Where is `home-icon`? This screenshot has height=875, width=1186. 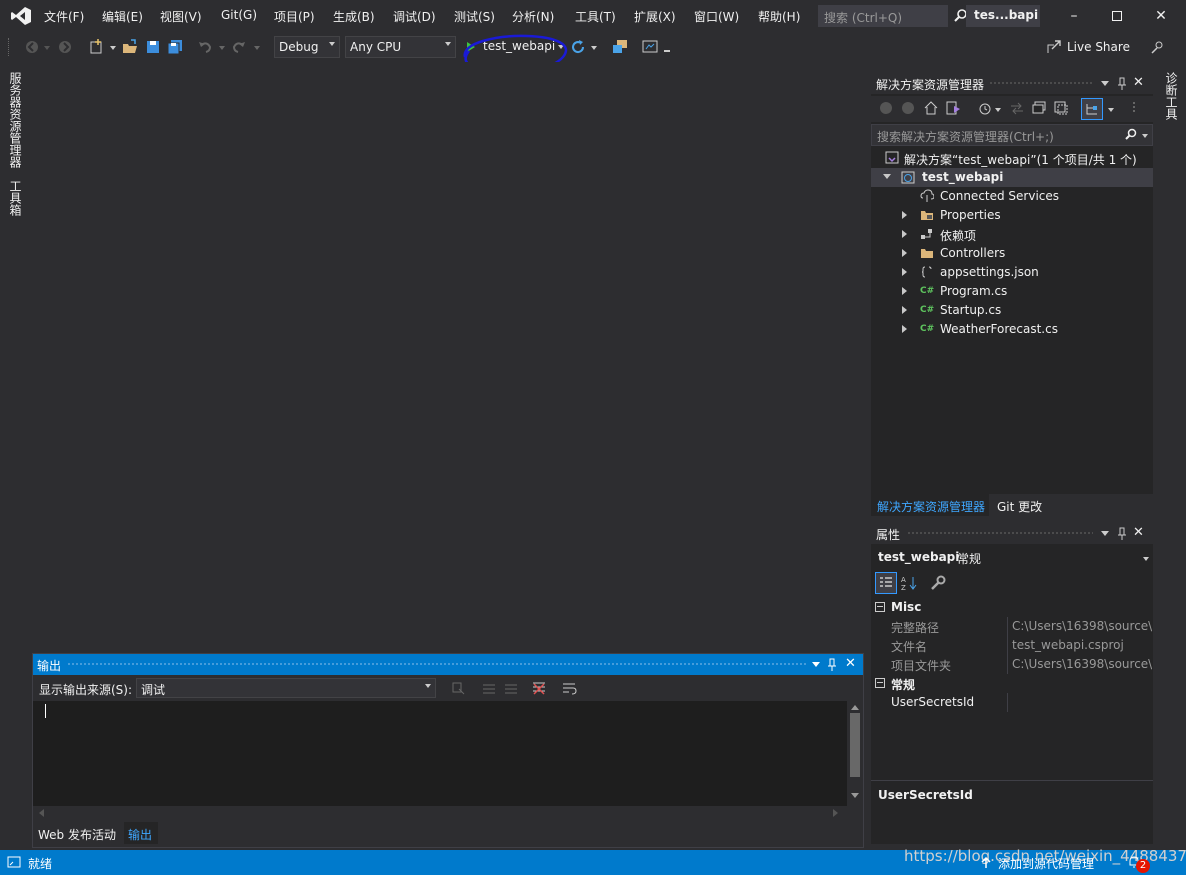
home-icon is located at coordinates (931, 108).